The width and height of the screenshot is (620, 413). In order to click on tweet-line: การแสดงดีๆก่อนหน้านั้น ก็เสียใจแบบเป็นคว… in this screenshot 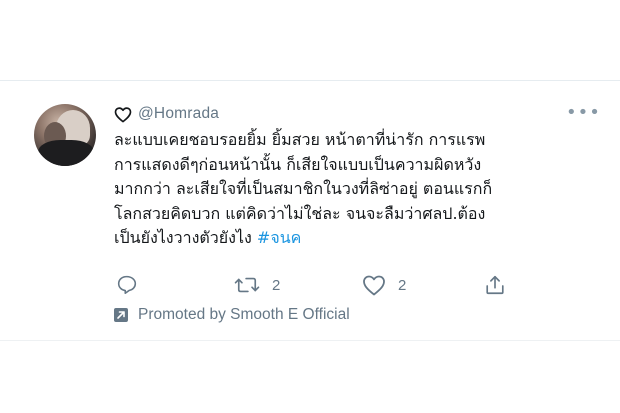, I will do `click(298, 164)`.